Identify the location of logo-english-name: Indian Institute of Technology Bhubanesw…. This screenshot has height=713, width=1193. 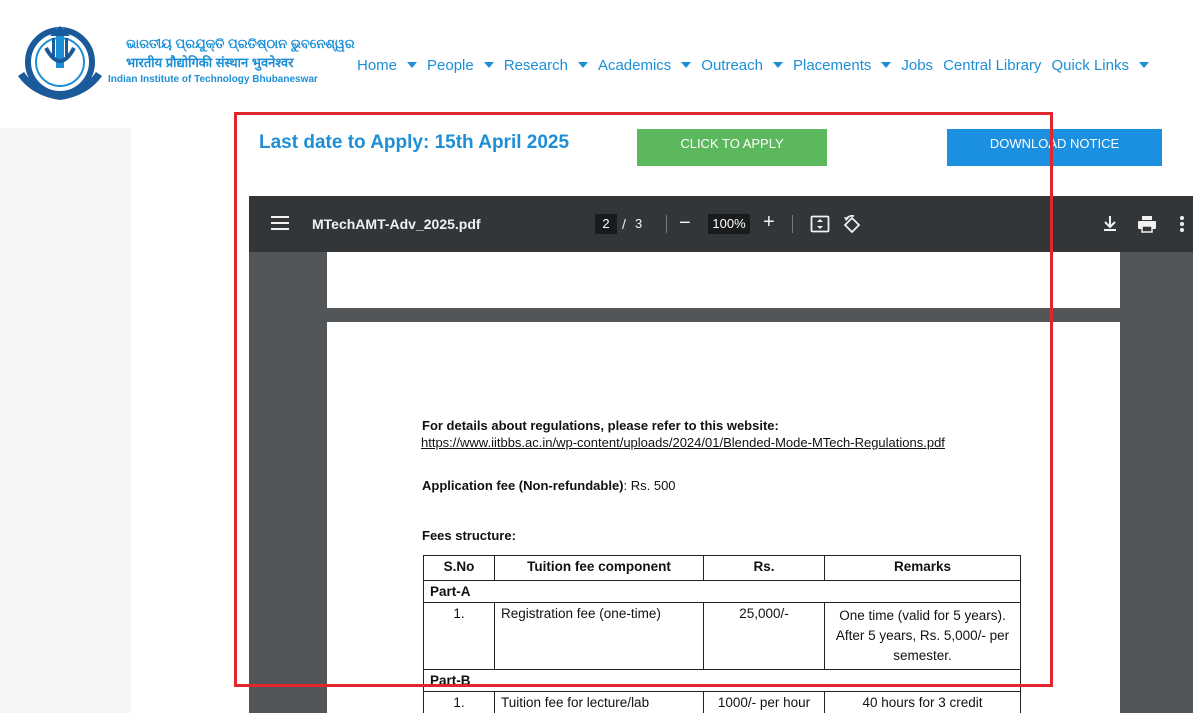
(213, 79).